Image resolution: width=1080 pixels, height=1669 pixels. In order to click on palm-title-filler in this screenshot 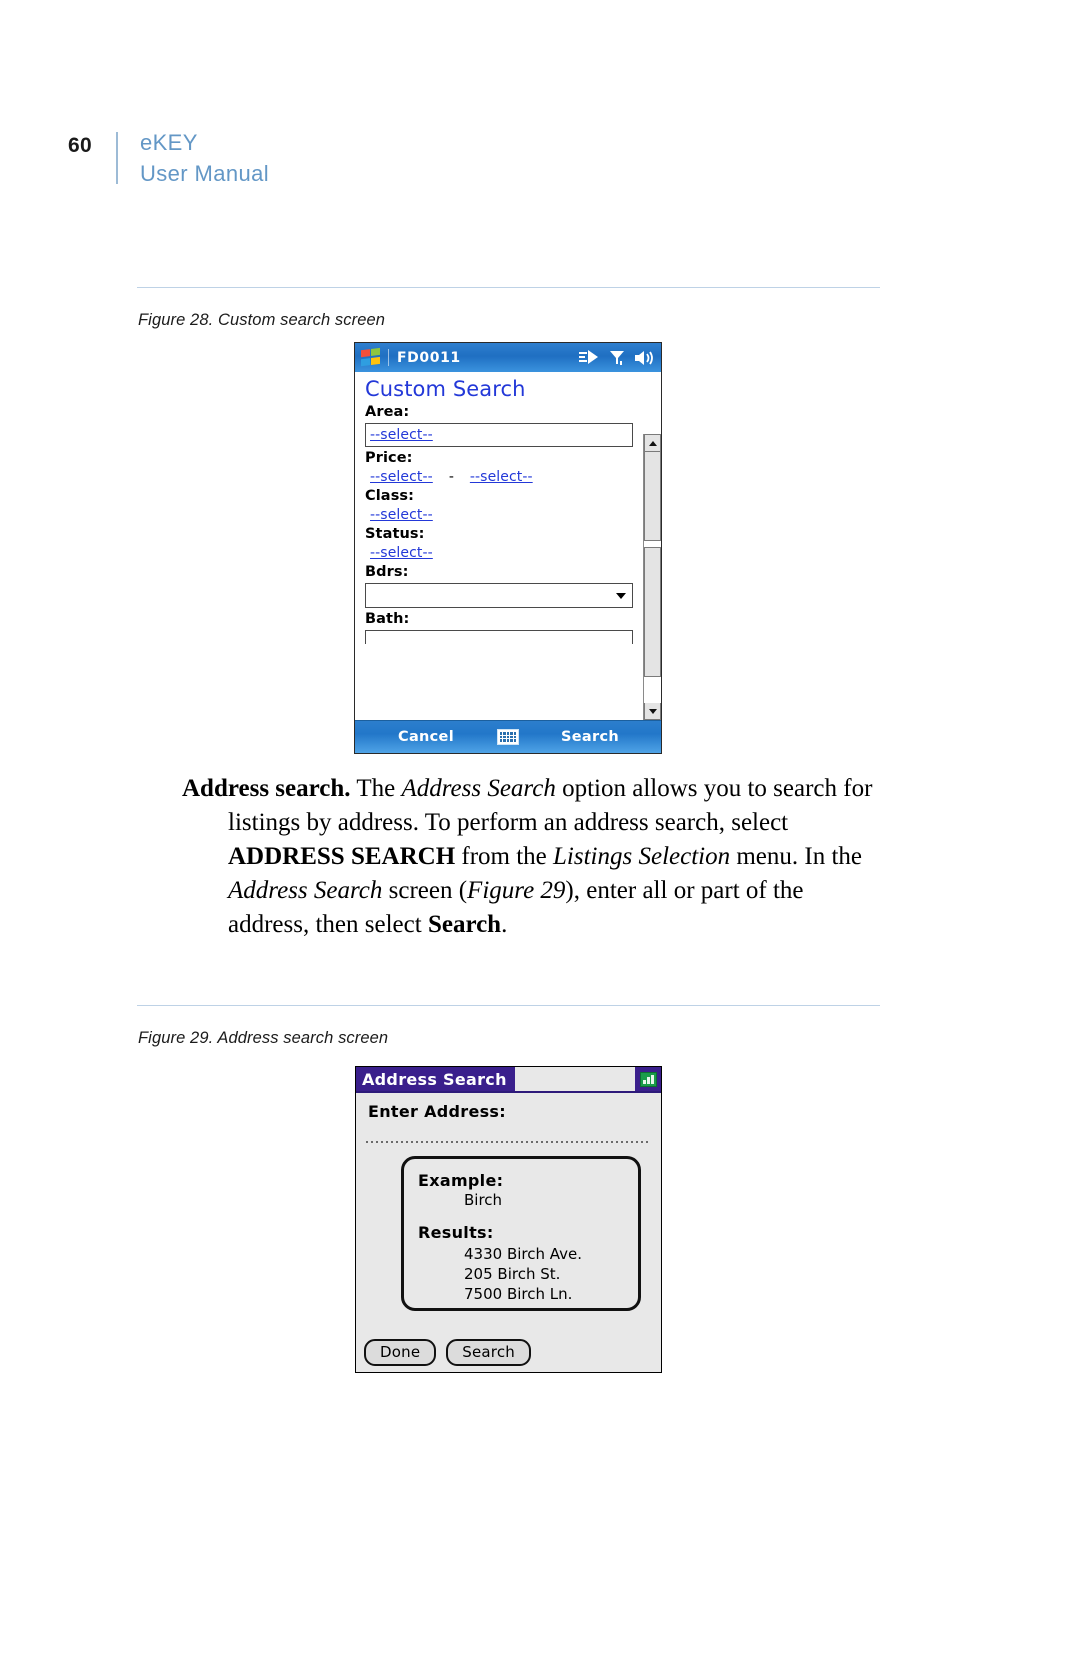, I will do `click(574, 1079)`.